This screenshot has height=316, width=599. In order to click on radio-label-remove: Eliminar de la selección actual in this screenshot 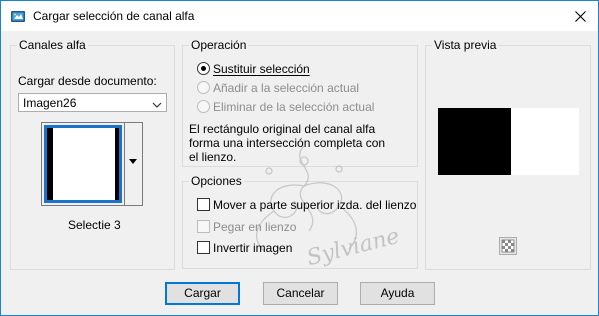, I will do `click(294, 107)`.